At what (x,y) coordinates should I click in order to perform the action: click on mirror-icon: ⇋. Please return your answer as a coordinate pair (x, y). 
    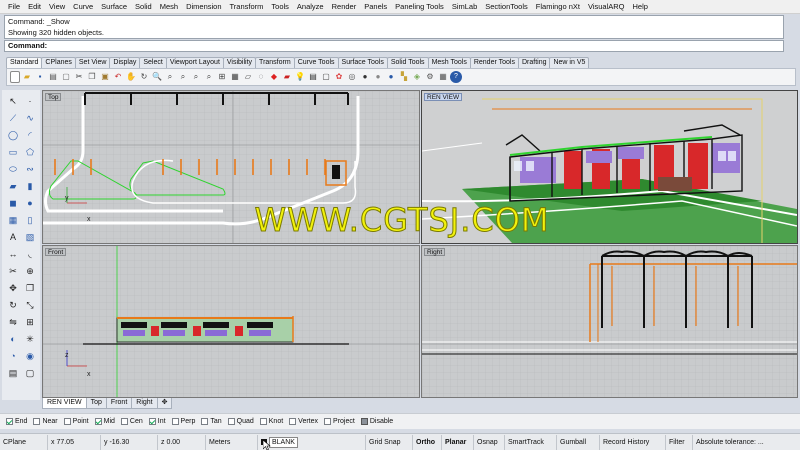
    Looking at the image, I should click on (13, 322).